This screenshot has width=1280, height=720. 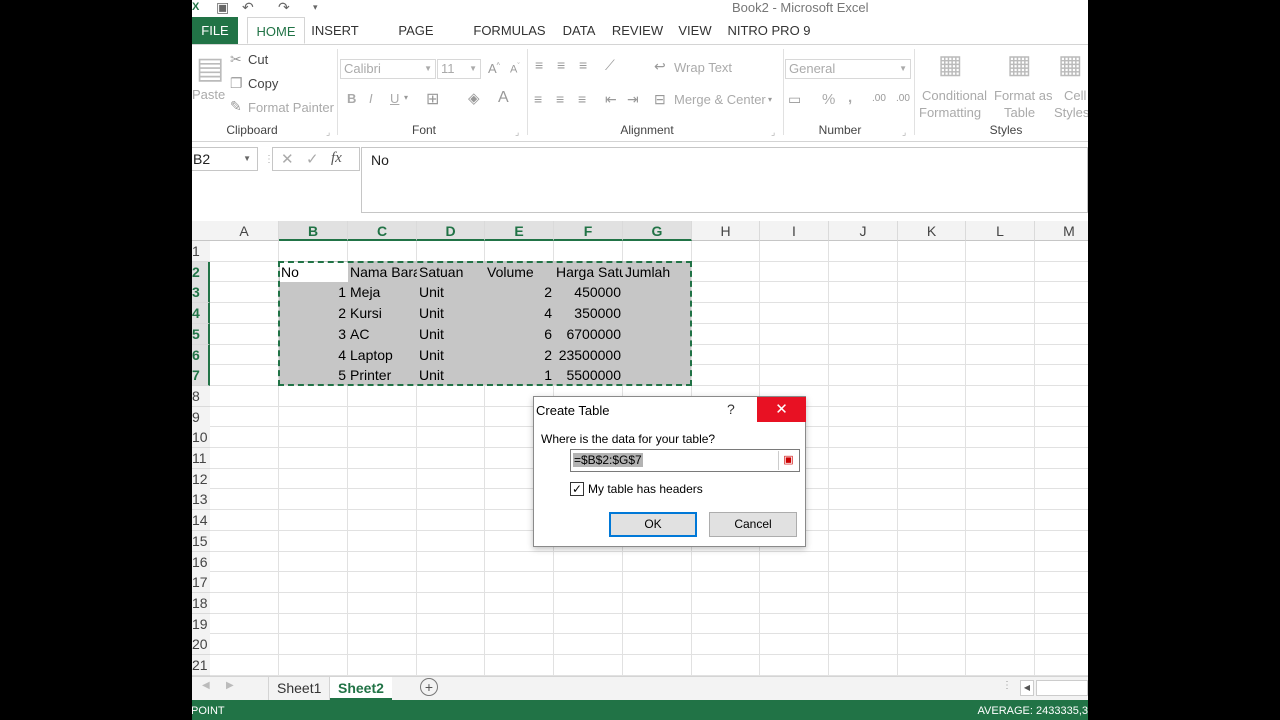 I want to click on row-header-8: 8, so click(x=201, y=396).